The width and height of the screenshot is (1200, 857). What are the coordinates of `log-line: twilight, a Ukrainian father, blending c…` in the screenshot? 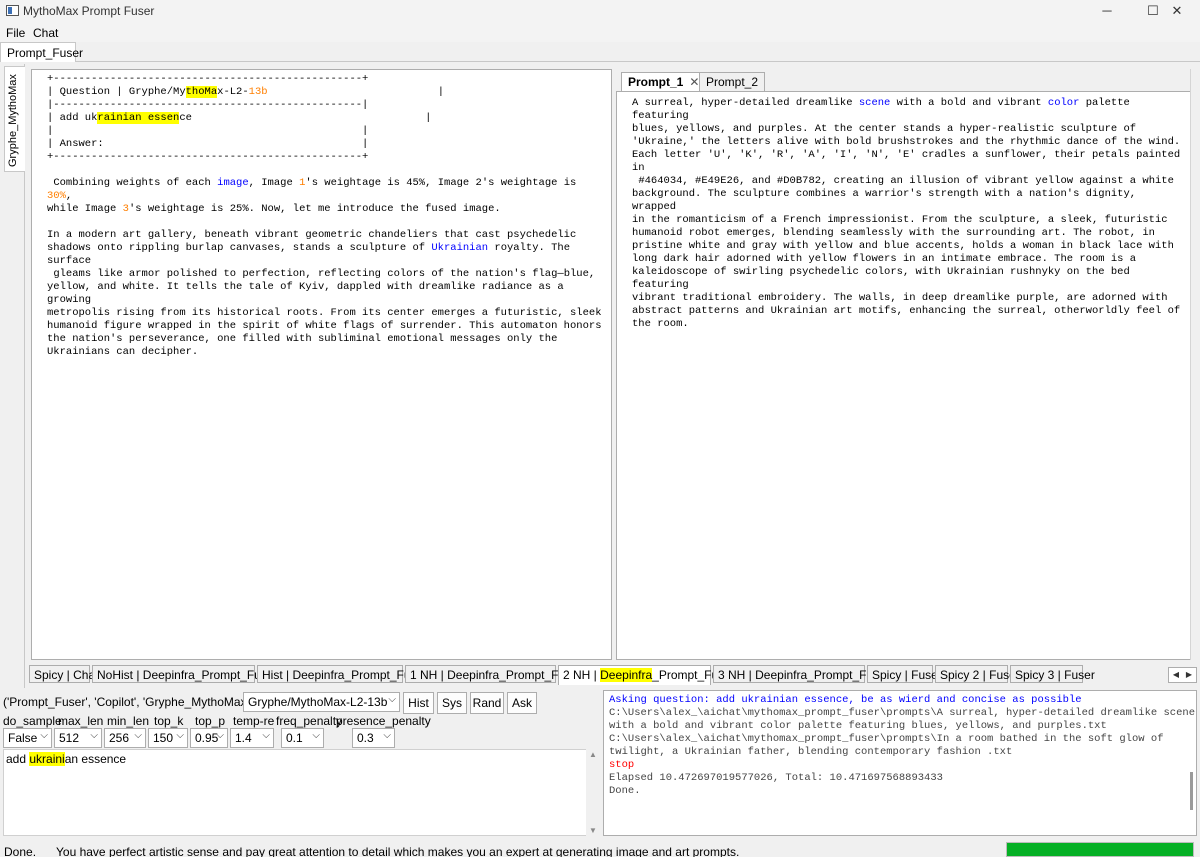 It's located at (811, 752).